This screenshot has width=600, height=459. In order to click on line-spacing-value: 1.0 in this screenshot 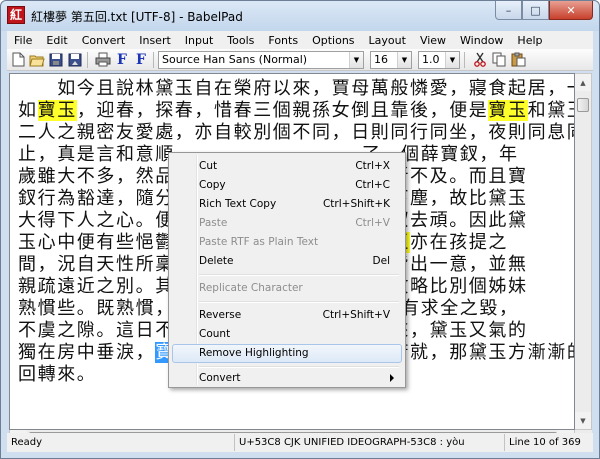, I will do `click(431, 59)`.